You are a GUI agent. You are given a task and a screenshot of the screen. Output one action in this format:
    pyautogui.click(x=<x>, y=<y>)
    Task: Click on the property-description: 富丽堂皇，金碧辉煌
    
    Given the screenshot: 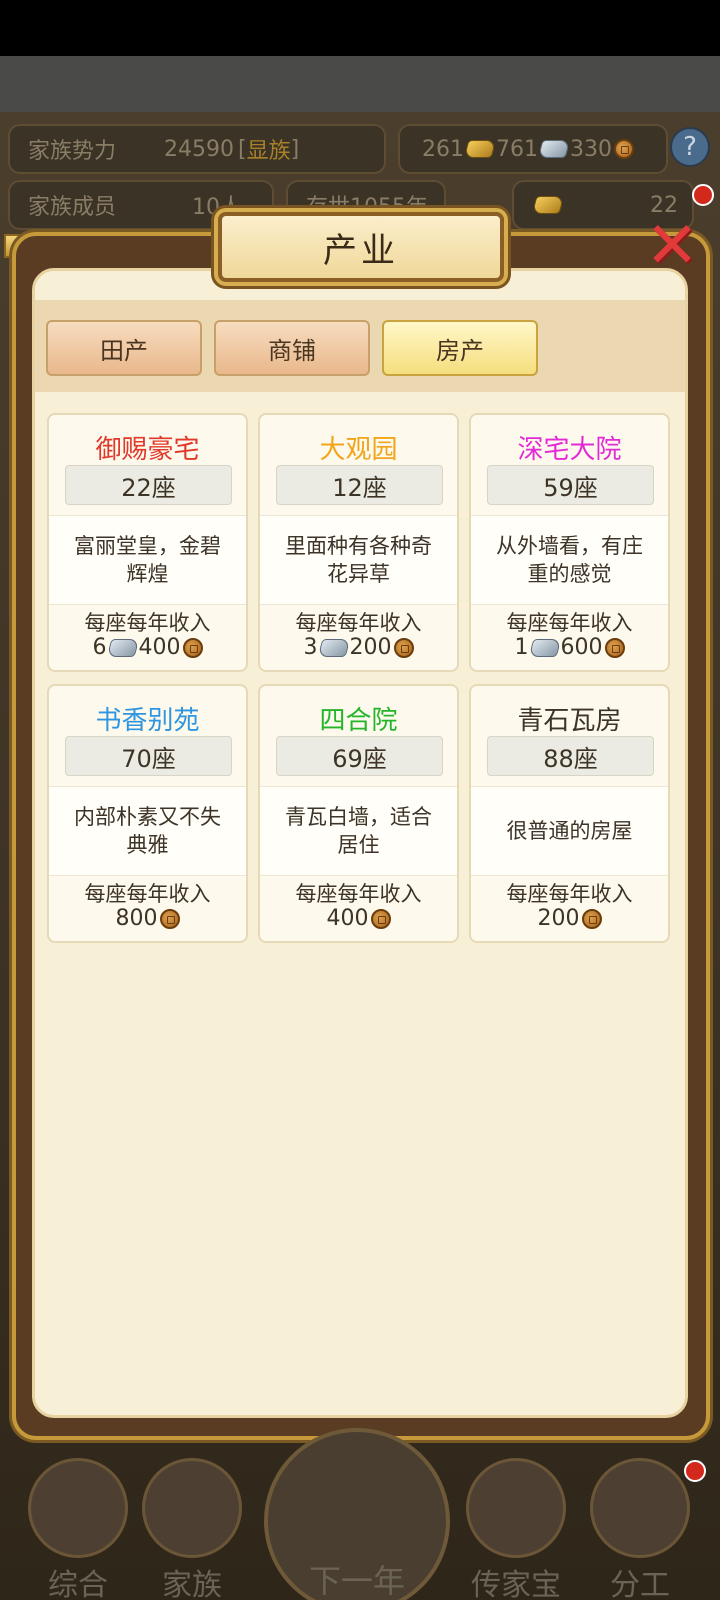 What is the action you would take?
    pyautogui.click(x=147, y=560)
    